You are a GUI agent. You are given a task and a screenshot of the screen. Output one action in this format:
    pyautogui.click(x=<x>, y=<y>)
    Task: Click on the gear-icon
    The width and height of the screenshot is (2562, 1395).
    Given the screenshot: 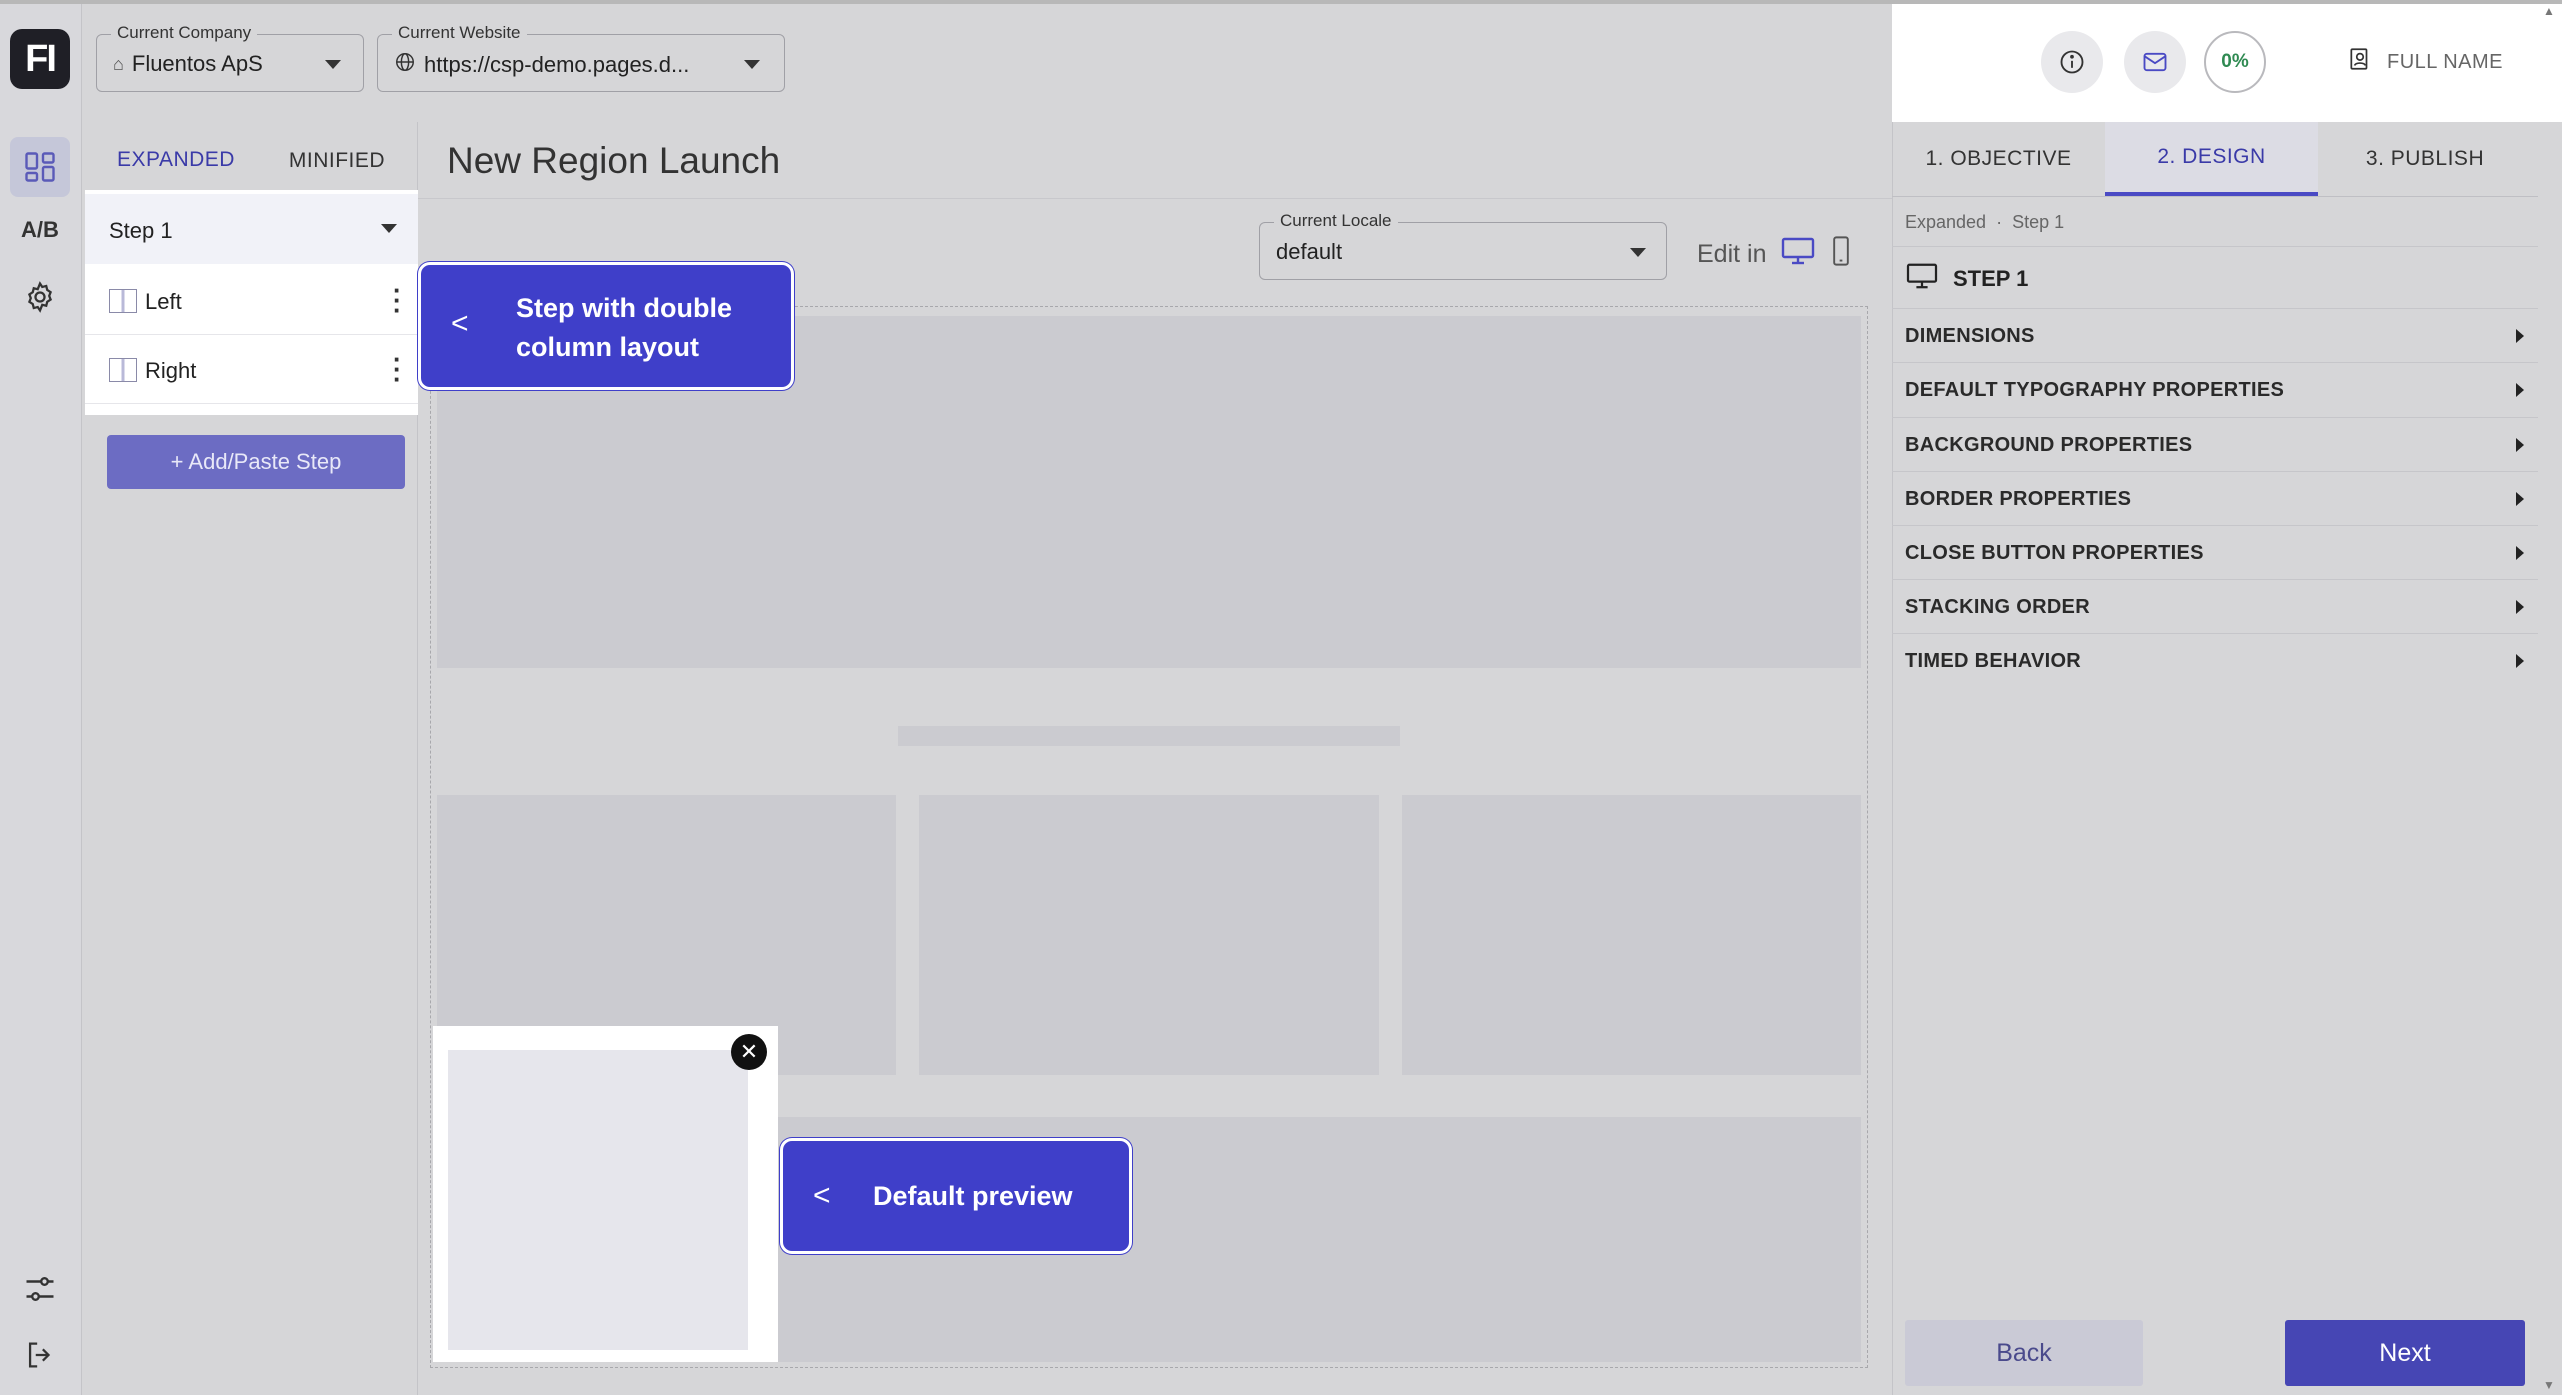 What is the action you would take?
    pyautogui.click(x=40, y=297)
    